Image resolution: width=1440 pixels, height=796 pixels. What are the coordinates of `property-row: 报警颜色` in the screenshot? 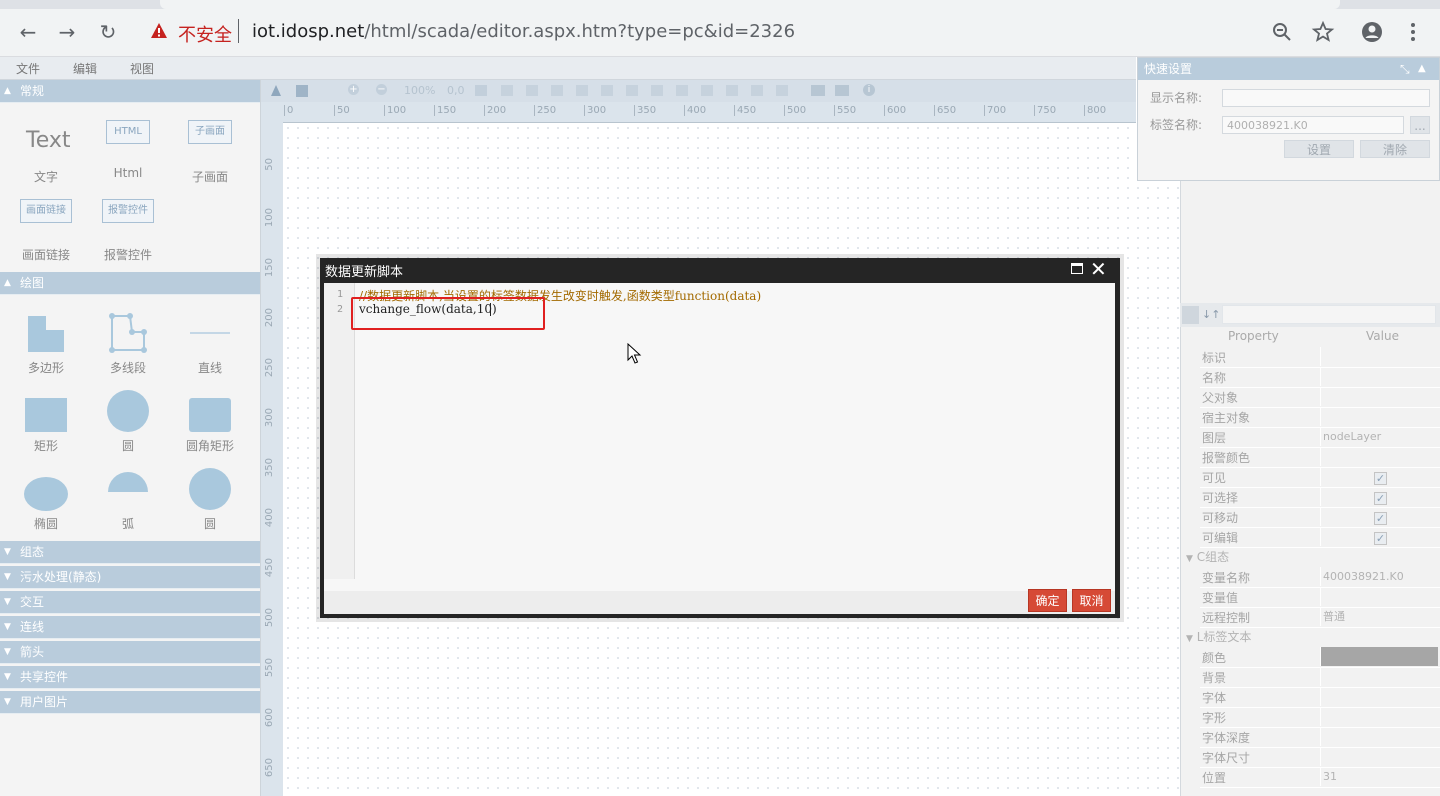 It's located at (1320, 457).